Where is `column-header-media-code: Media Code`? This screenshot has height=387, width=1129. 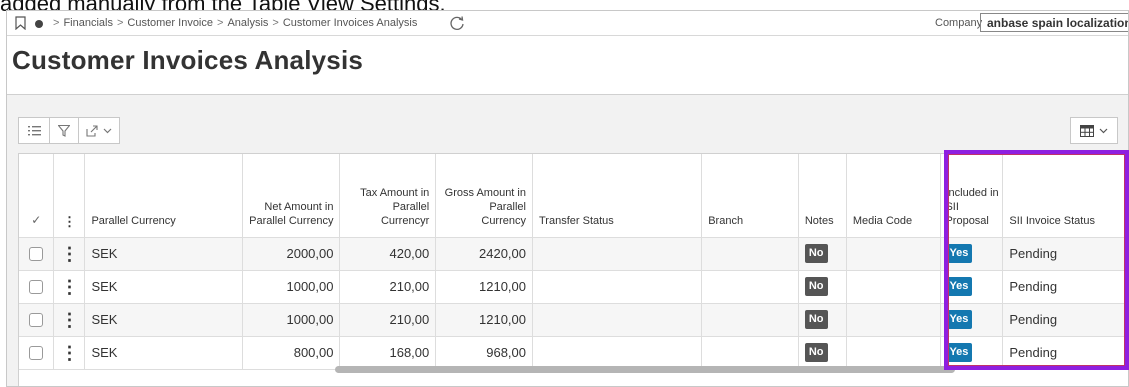
column-header-media-code: Media Code is located at coordinates (894, 196).